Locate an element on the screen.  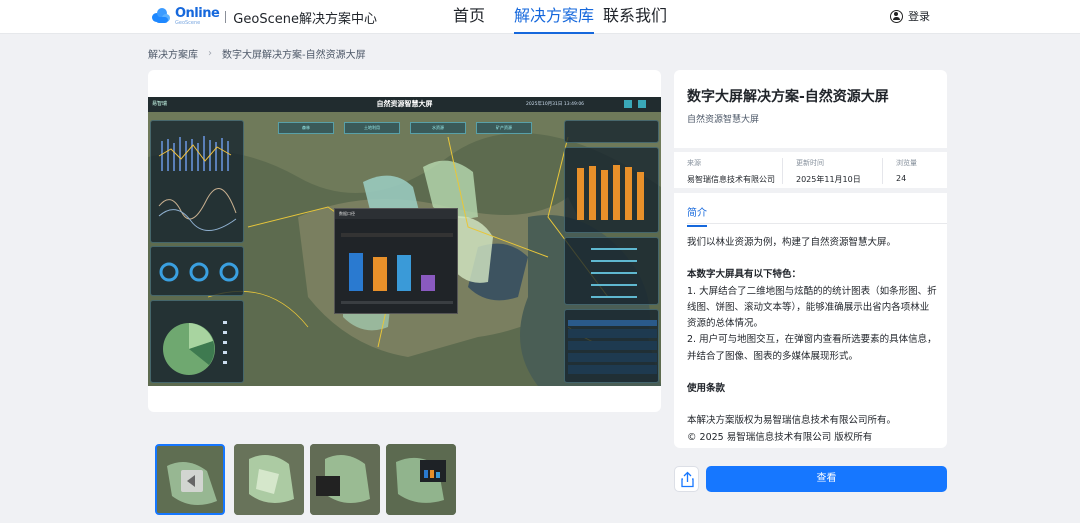
solution-meta: 来源 易智瑞信息技术有限公司 更新时间 2025年11月10日 浏览量 24 is located at coordinates (810, 170).